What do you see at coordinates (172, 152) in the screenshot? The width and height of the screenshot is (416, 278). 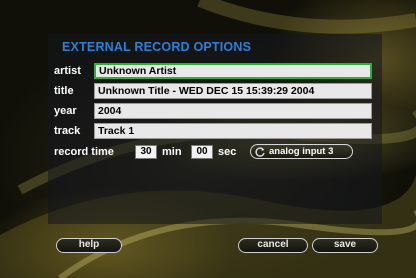 I see `min-label: min` at bounding box center [172, 152].